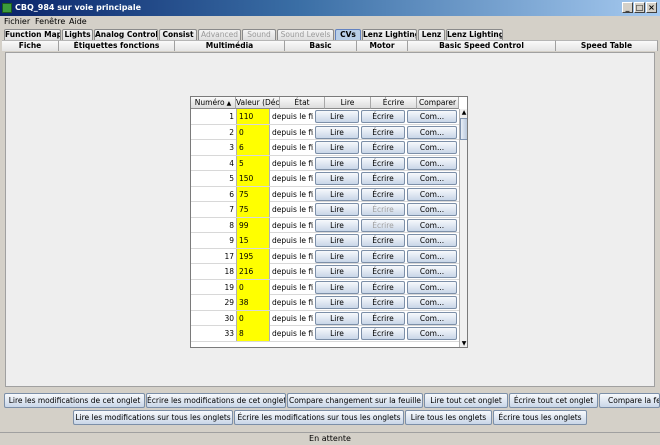 Image resolution: width=660 pixels, height=445 pixels. I want to click on cv-value-field: 99, so click(253, 225).